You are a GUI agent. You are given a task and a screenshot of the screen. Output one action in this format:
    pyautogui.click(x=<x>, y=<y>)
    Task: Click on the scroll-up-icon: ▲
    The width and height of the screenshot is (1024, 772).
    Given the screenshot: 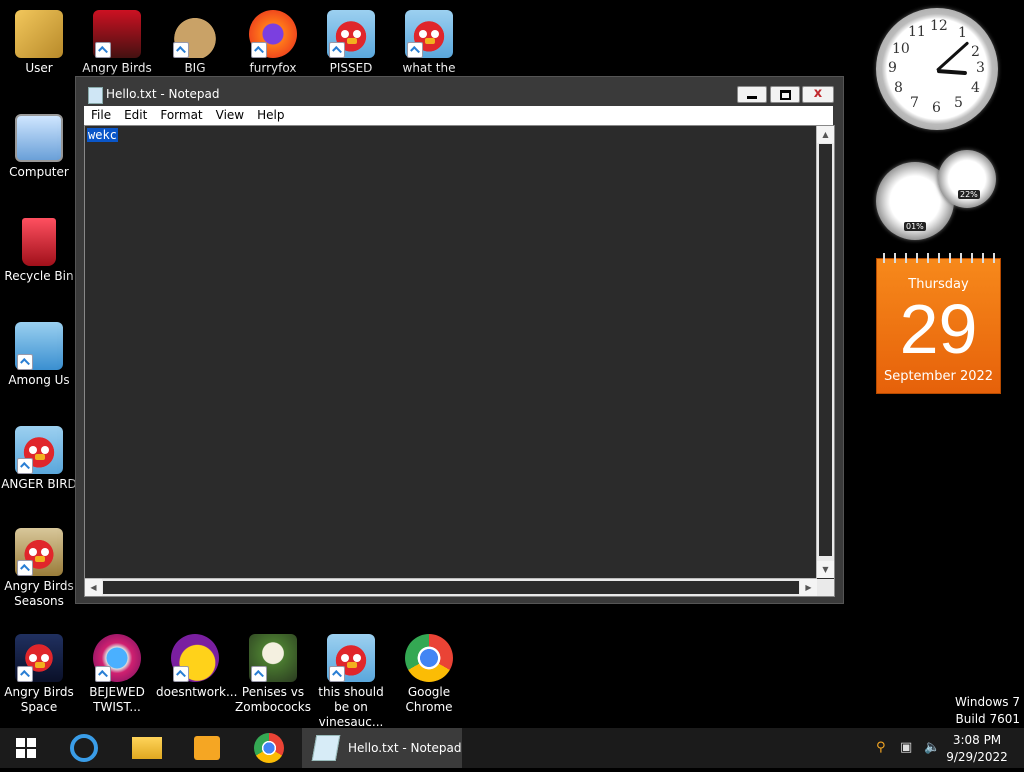 What is the action you would take?
    pyautogui.click(x=825, y=134)
    